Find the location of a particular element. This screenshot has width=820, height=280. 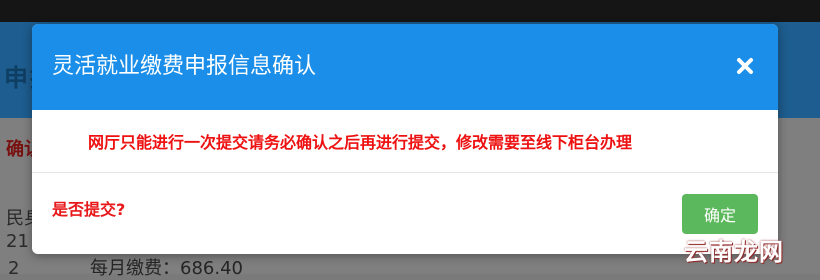

dialog-question: 是否提交? is located at coordinates (89, 209).